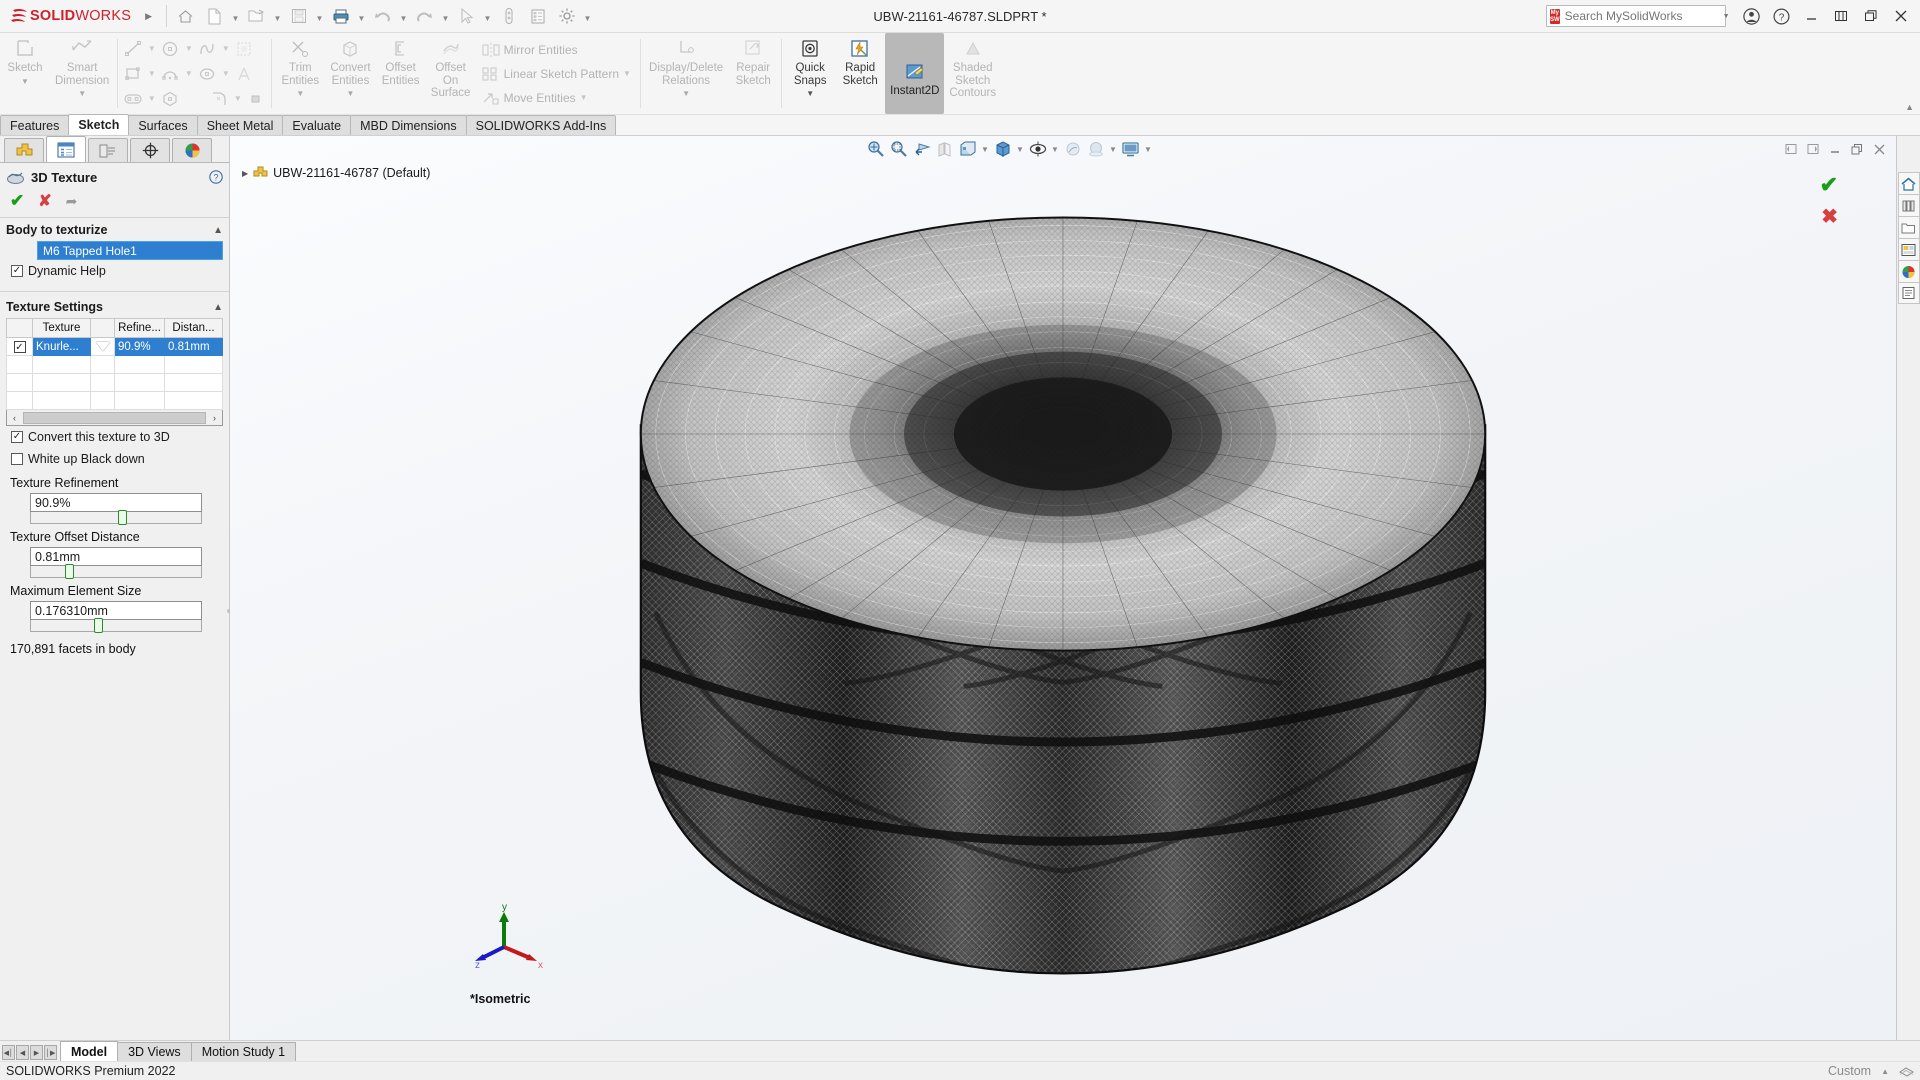 The width and height of the screenshot is (1920, 1080). I want to click on texture-refinement-input: 90.9%, so click(116, 502).